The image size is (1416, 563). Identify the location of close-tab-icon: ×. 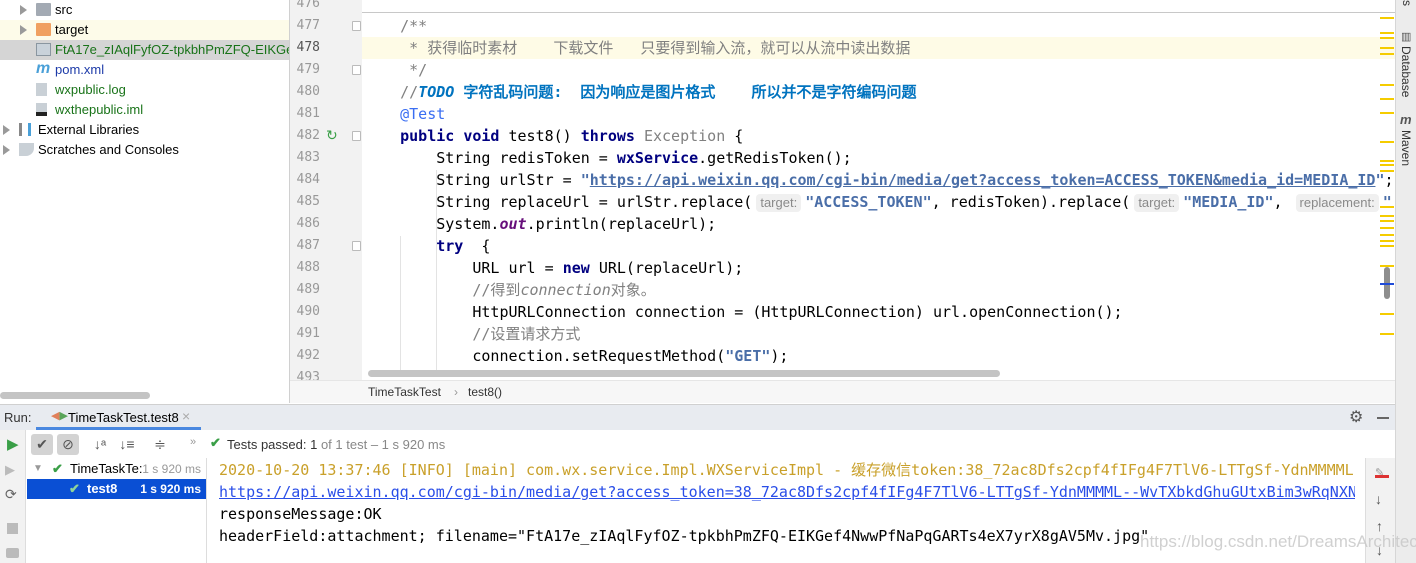
(186, 416).